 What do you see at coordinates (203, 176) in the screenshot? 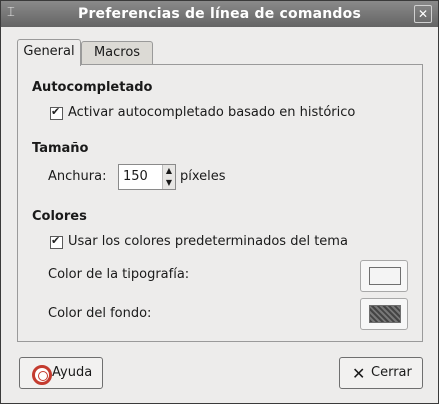
I see `width-unit-label: píxeles` at bounding box center [203, 176].